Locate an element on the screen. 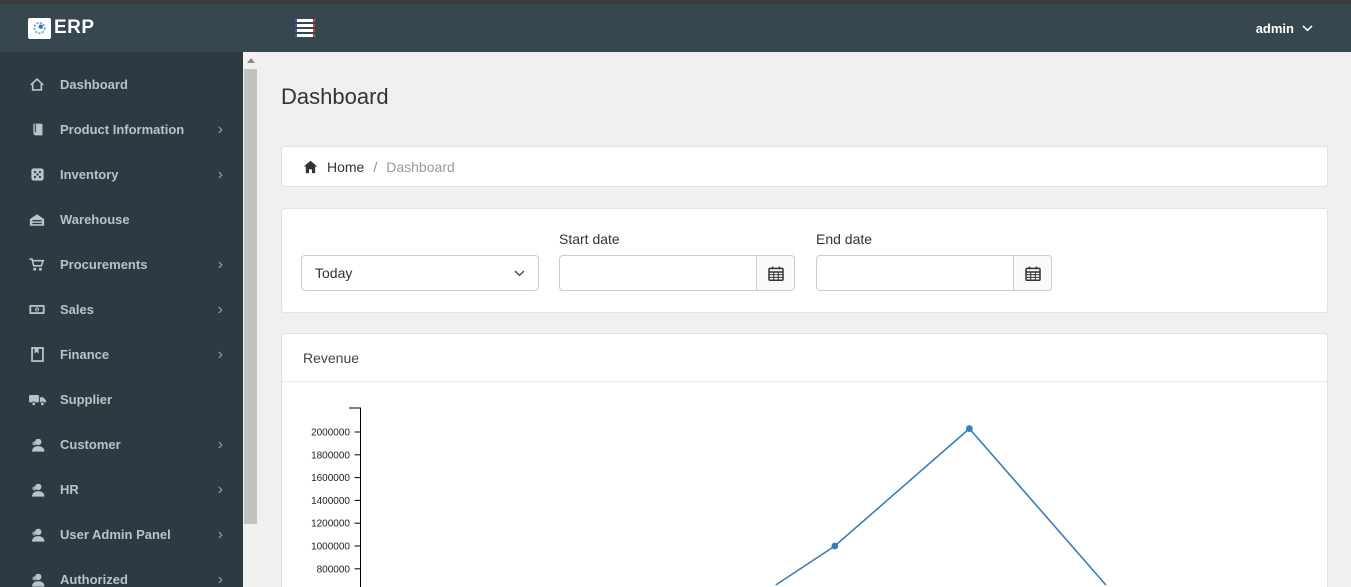  start-date-field: Start date is located at coordinates (677, 261).